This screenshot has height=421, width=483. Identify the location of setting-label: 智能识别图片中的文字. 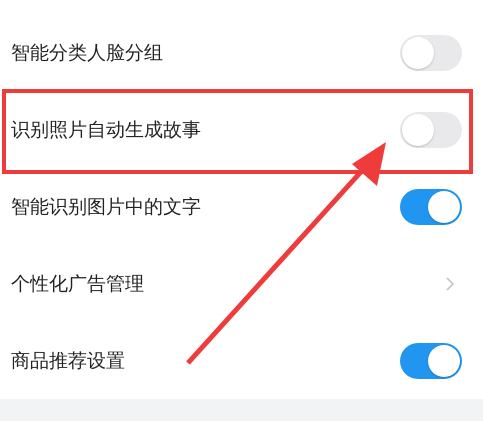
(106, 207).